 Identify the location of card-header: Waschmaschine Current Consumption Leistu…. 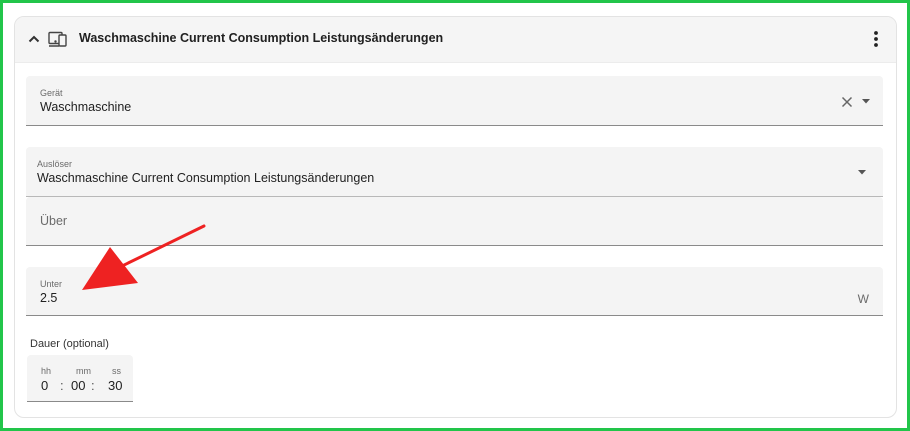
(455, 40).